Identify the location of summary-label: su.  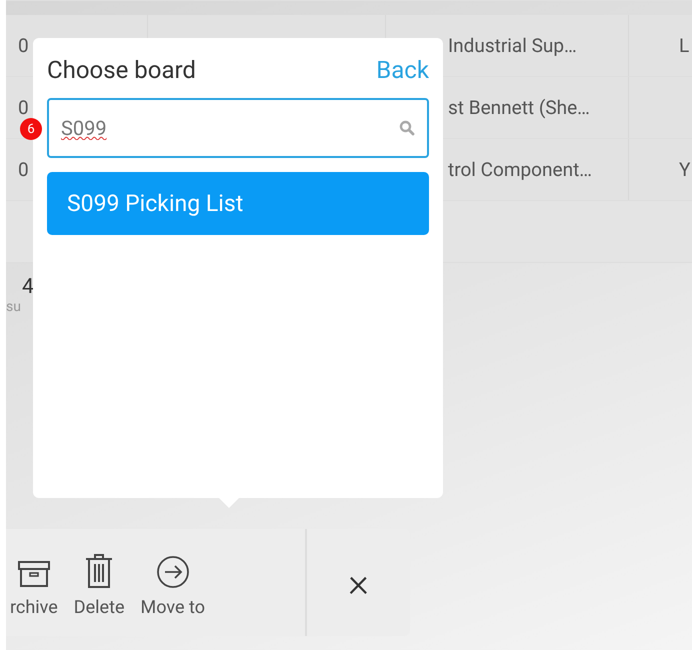
(14, 307).